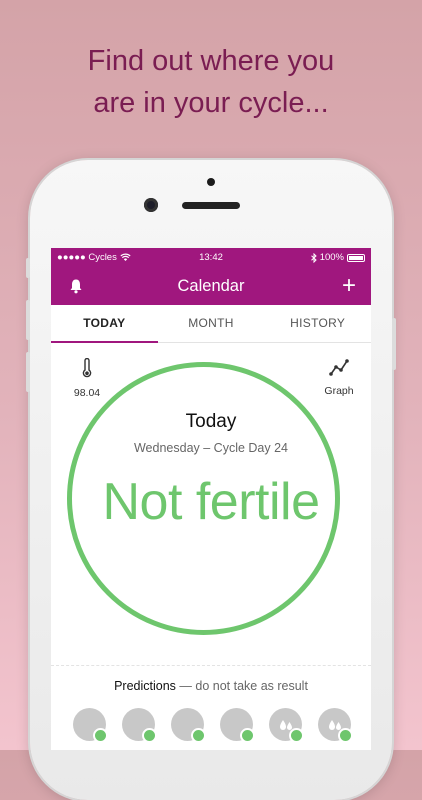  I want to click on volume-down-button, so click(28, 372).